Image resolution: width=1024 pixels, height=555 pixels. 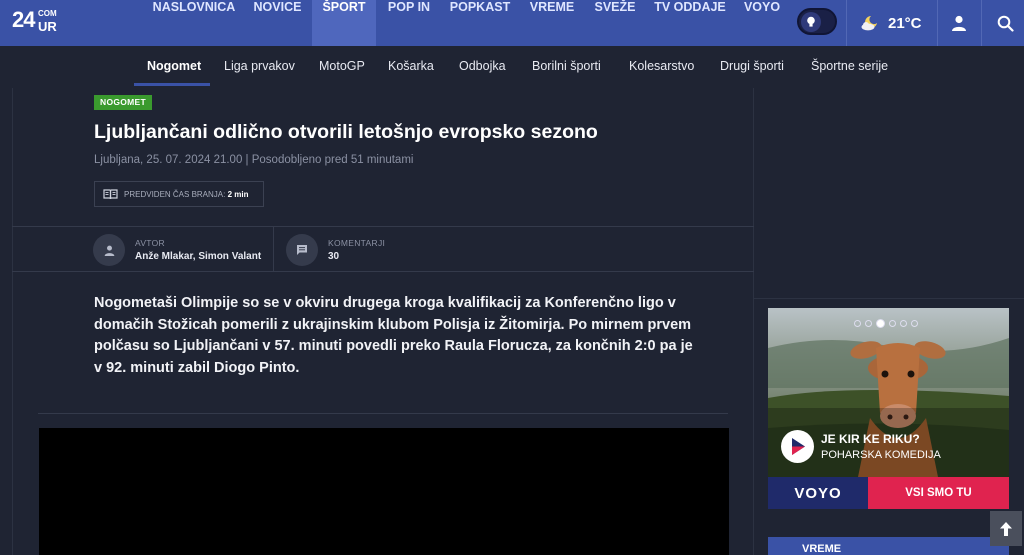 I want to click on active-subnav-indicator, so click(x=172, y=84).